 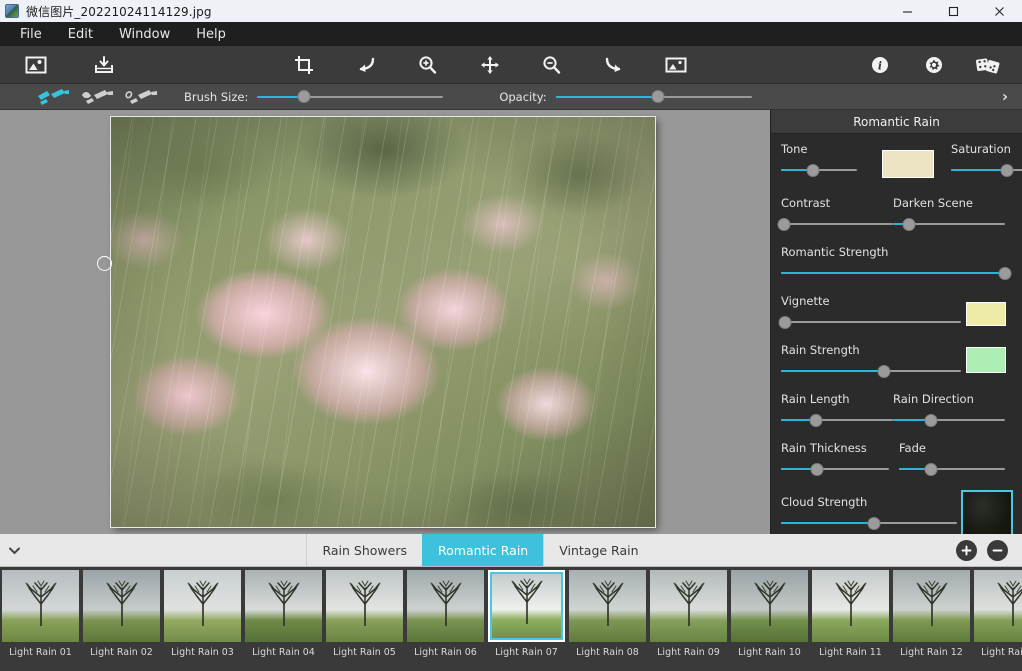 I want to click on control-tone: Tone, so click(x=819, y=159).